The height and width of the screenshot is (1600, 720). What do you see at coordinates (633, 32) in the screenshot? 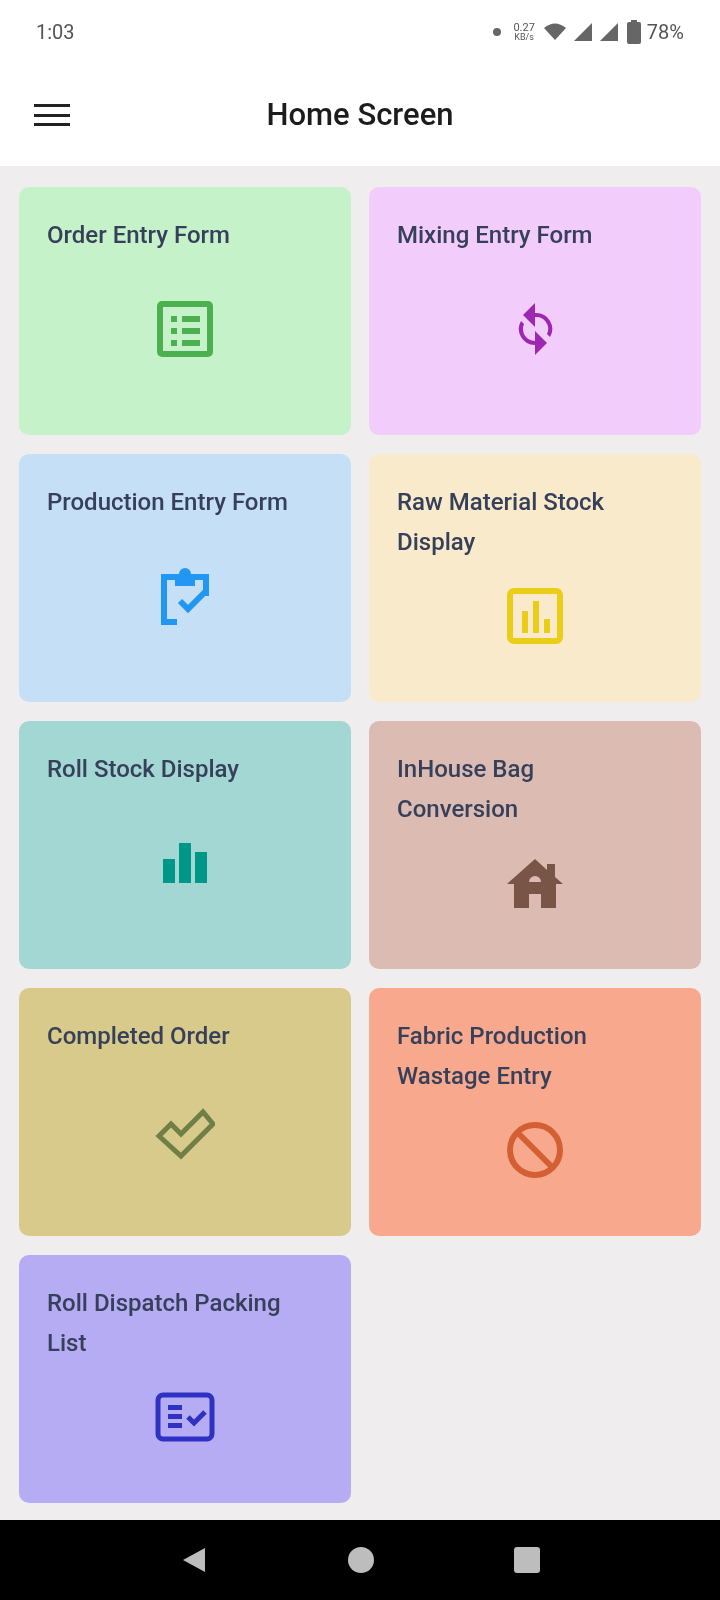
I see `battery-icon` at bounding box center [633, 32].